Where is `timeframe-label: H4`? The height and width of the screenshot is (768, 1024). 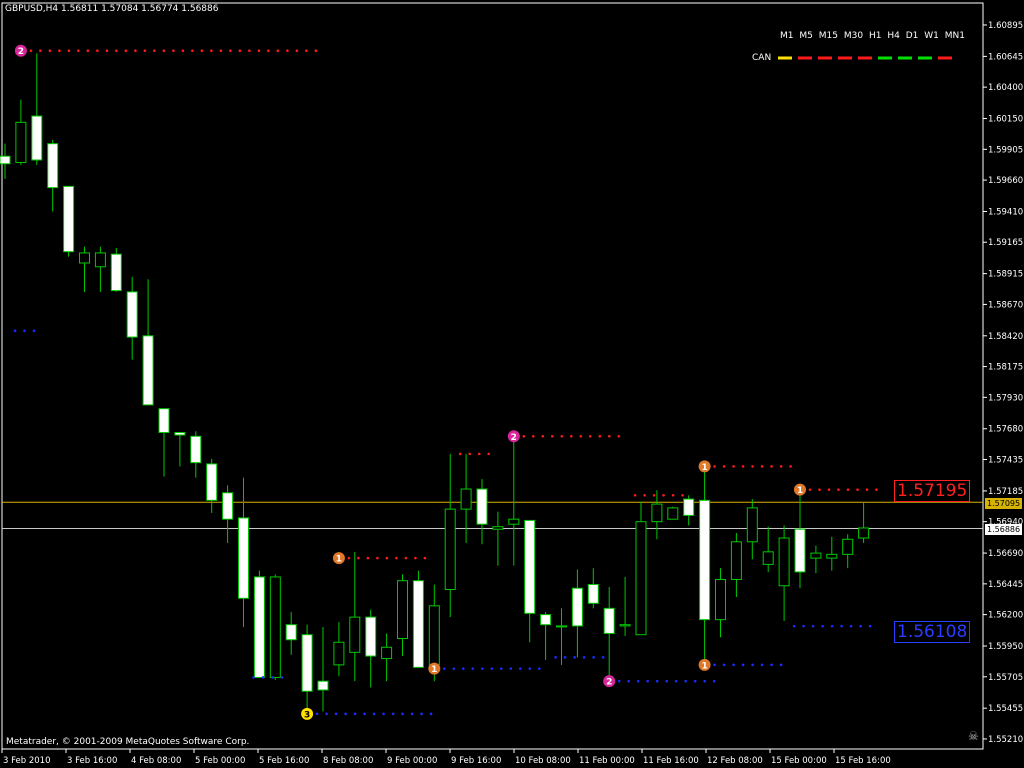
timeframe-label: H4 is located at coordinates (893, 36).